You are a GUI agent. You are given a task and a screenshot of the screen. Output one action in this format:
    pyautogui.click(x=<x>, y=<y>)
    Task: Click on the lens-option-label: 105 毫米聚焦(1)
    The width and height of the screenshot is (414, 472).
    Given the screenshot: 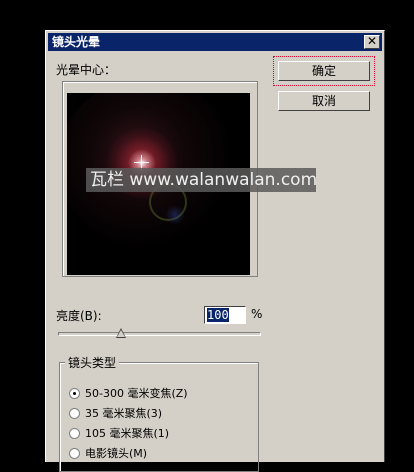 What is the action you would take?
    pyautogui.click(x=127, y=433)
    